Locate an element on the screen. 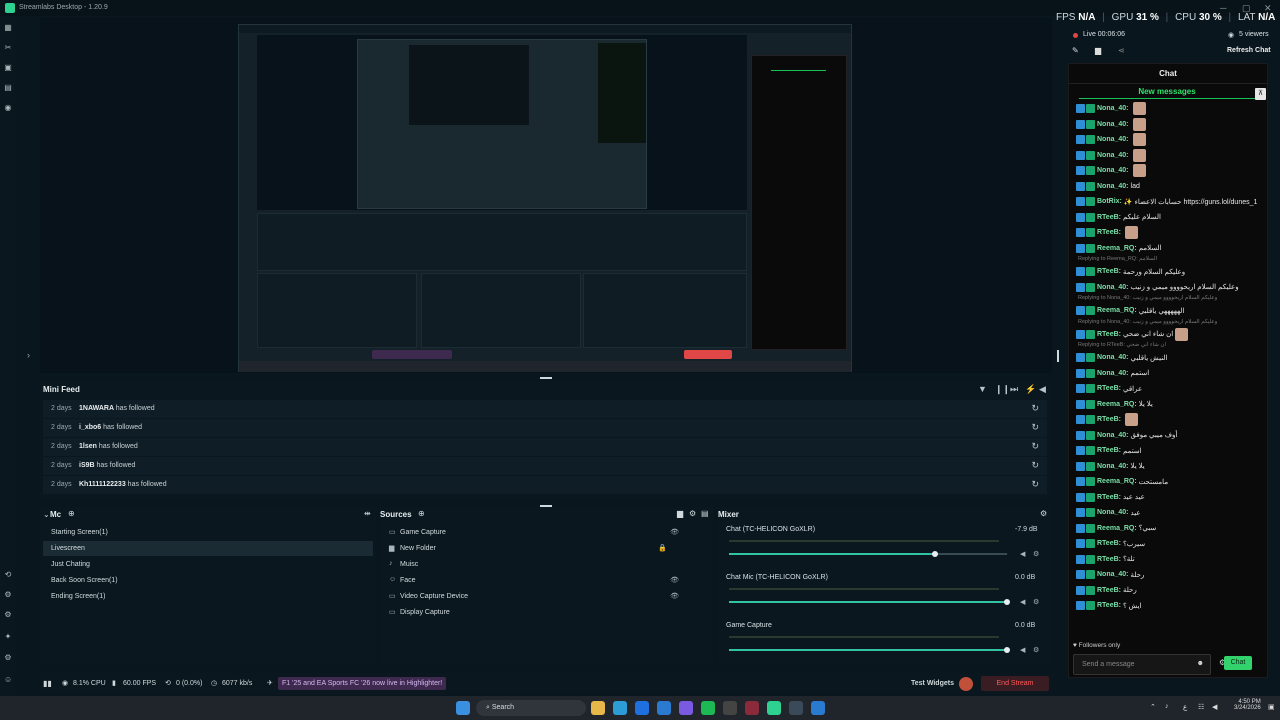  mail-icon is located at coordinates (664, 708).